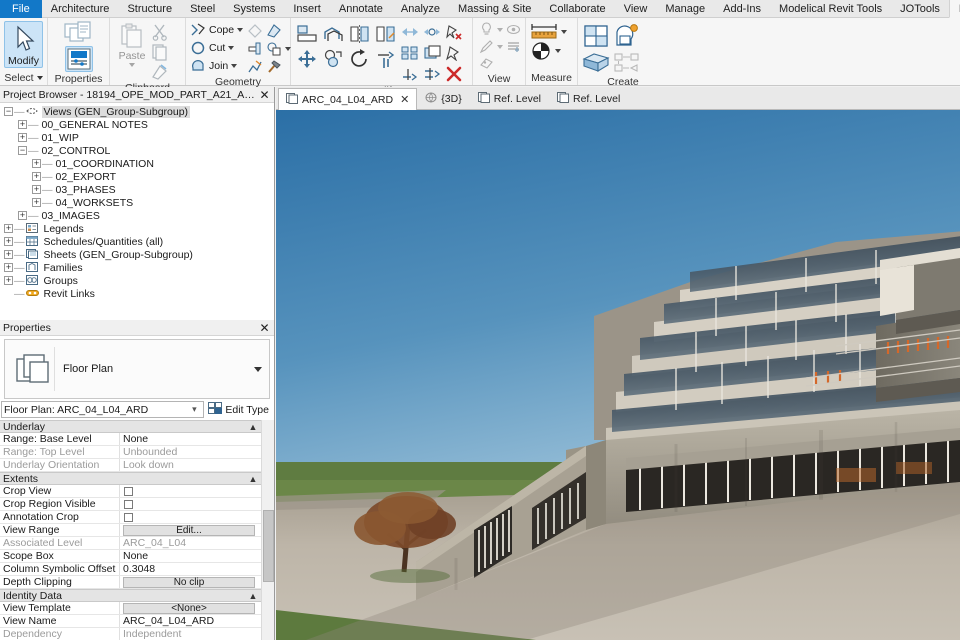  I want to click on tree-node: + ― 03_PHASES, so click(138, 189).